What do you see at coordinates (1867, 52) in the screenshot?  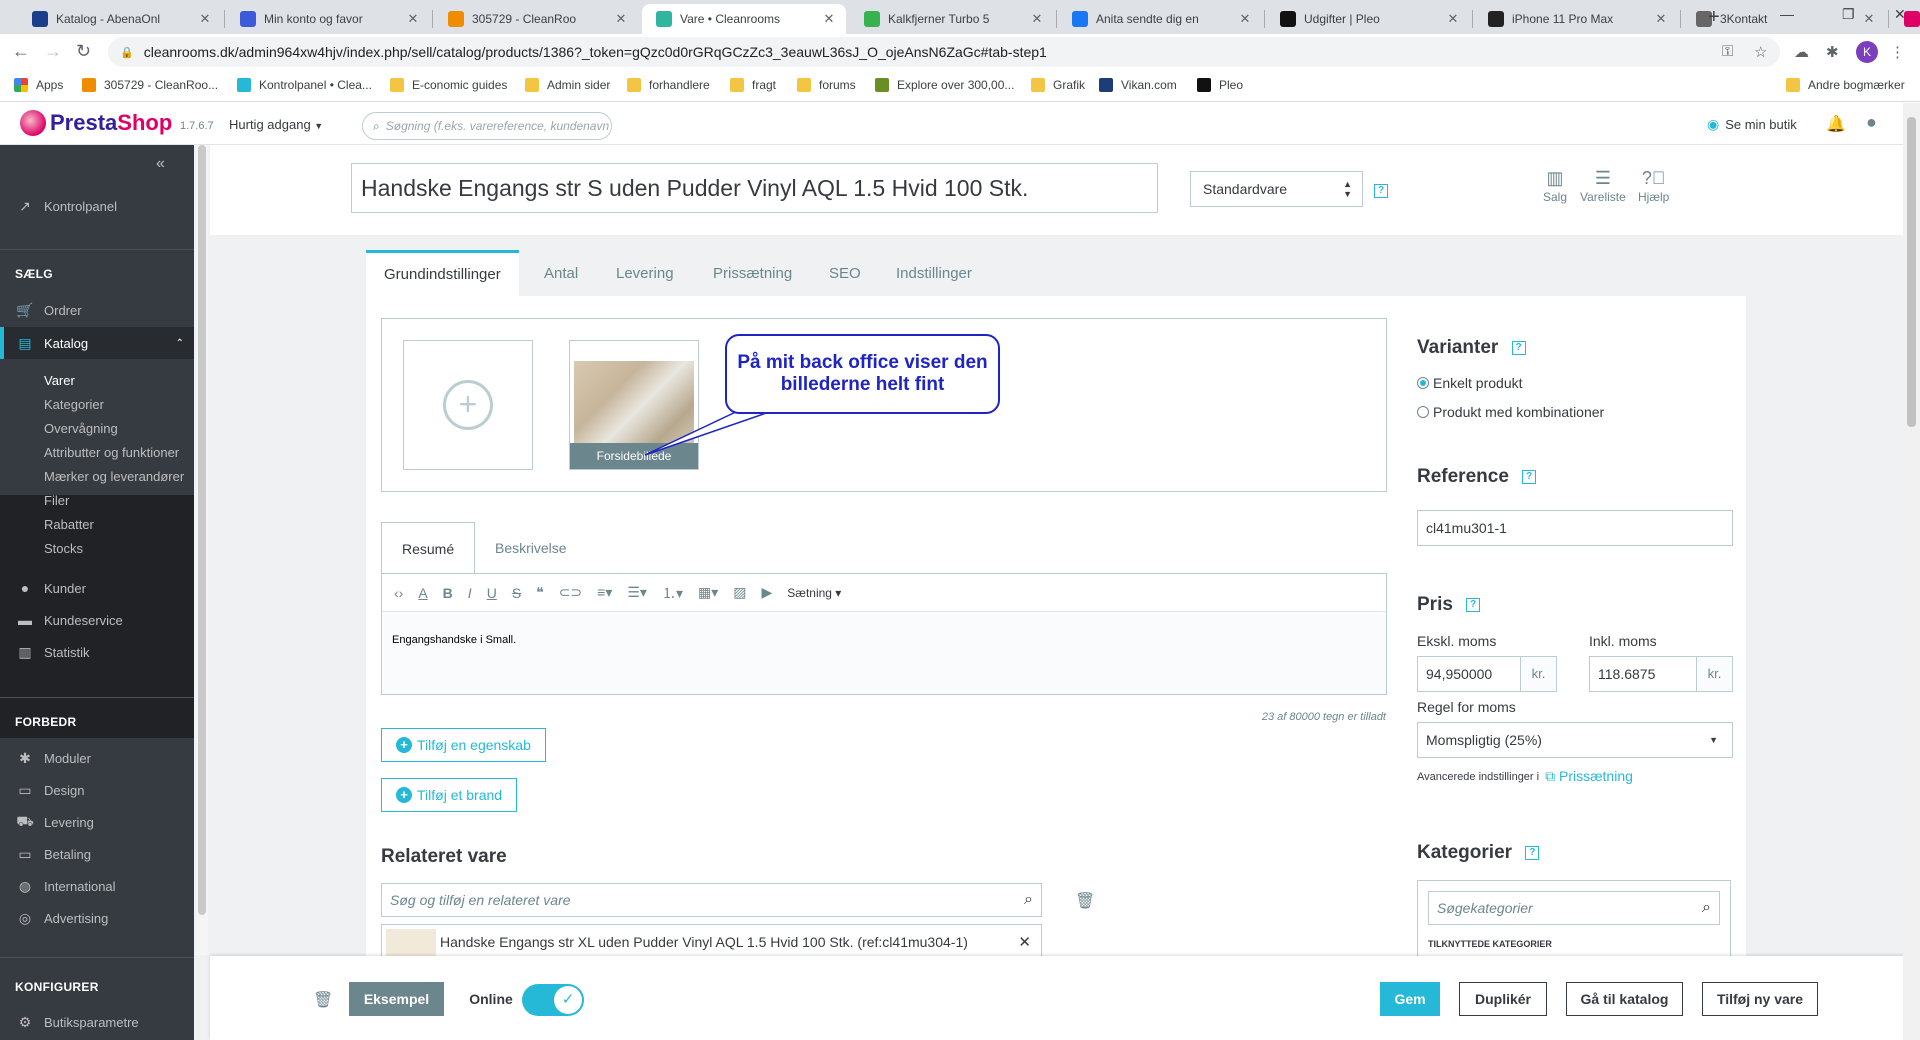 I see `profile-avatar: K` at bounding box center [1867, 52].